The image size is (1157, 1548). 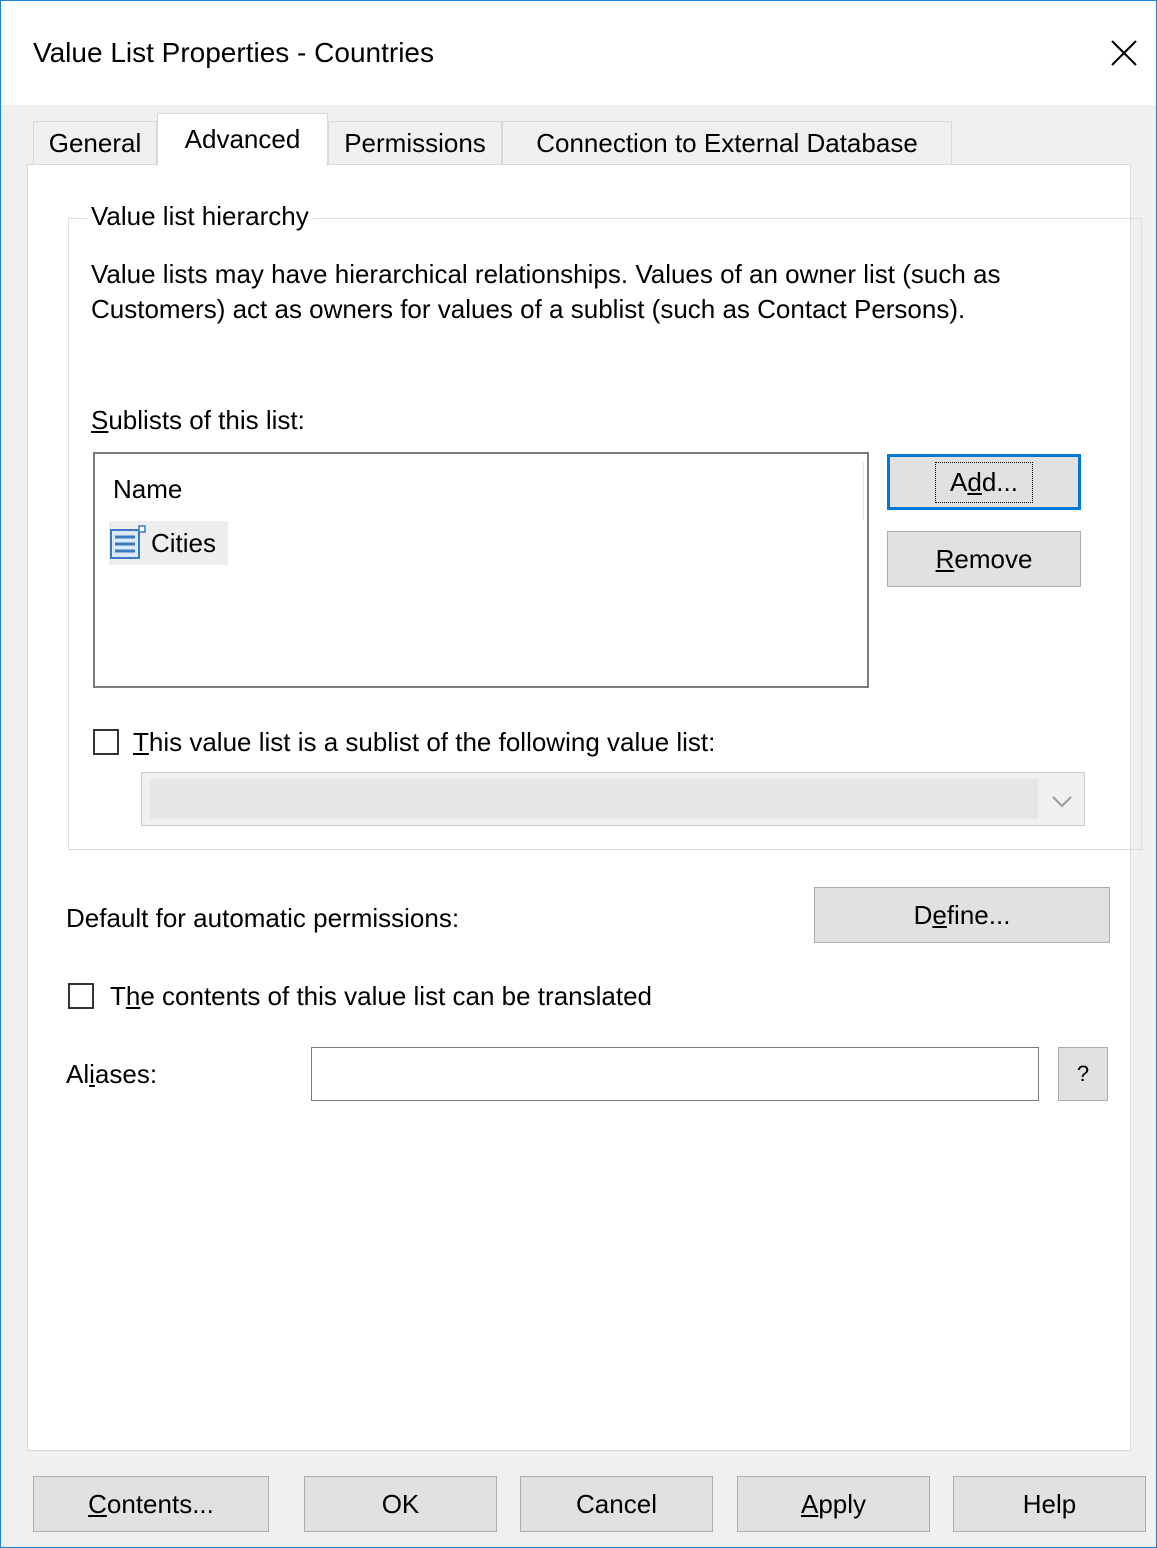 I want to click on title-bar: Value List Properties - Countries, so click(x=578, y=53).